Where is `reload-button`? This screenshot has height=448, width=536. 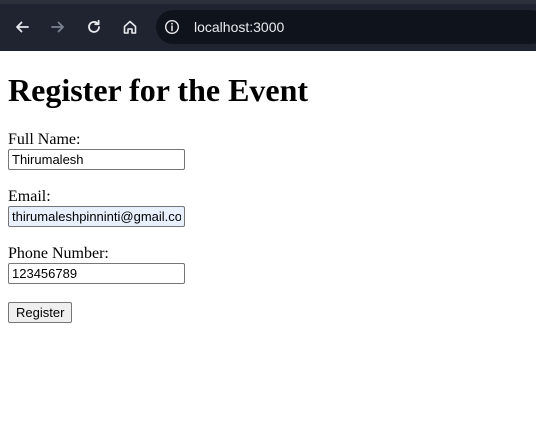 reload-button is located at coordinates (94, 27).